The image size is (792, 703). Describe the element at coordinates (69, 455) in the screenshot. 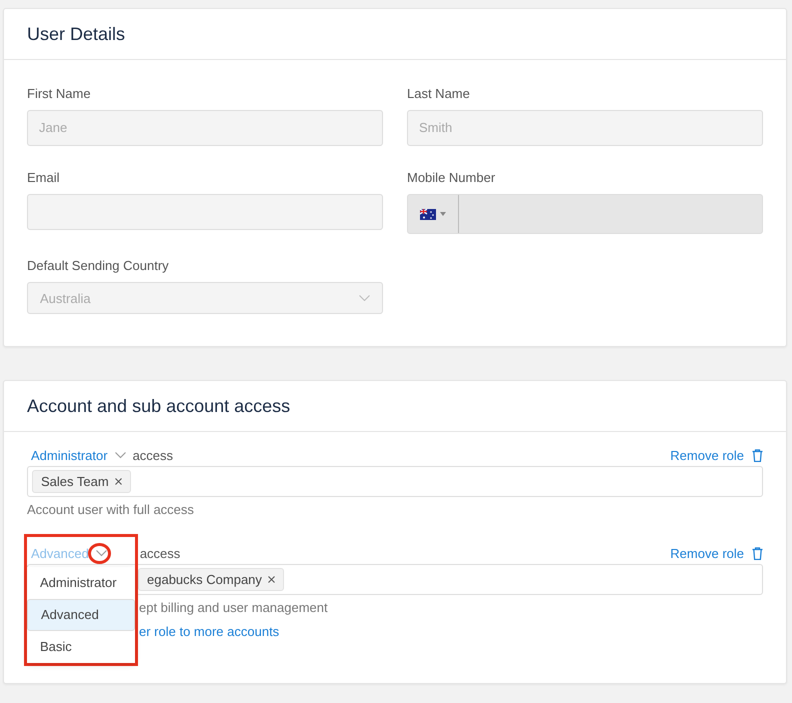

I see `role-dropdown: Administrator` at that location.